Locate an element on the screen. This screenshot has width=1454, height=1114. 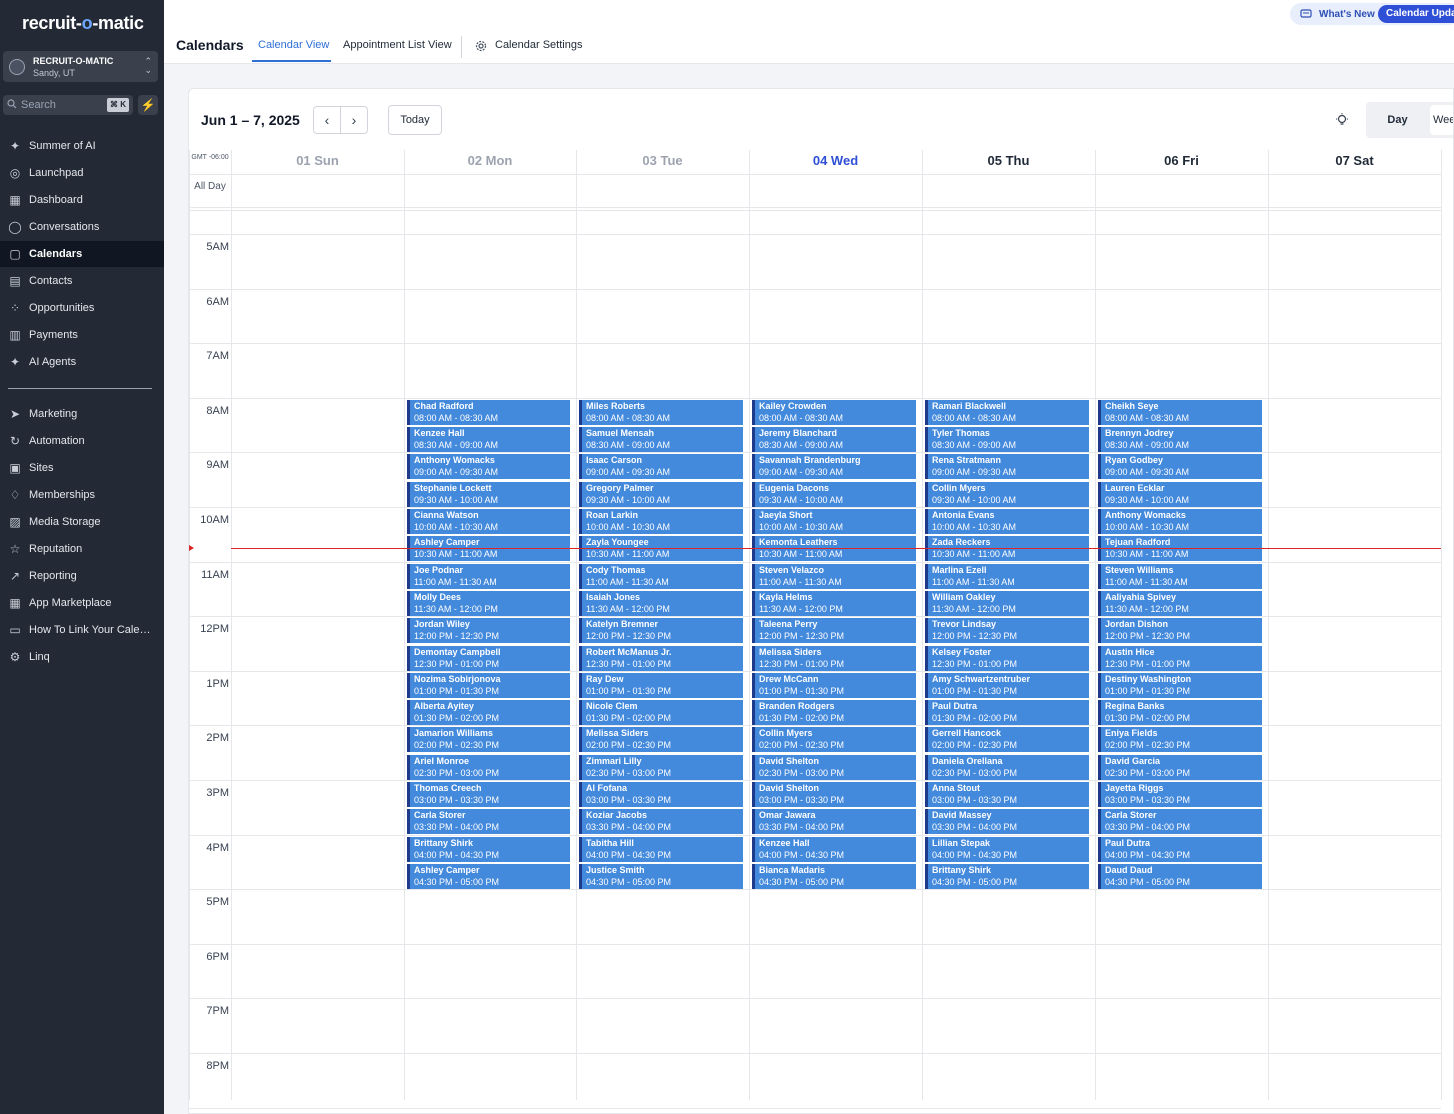
appointment-block: Thomas Creech 03:00 PM - 03:30 PM is located at coordinates (488, 794).